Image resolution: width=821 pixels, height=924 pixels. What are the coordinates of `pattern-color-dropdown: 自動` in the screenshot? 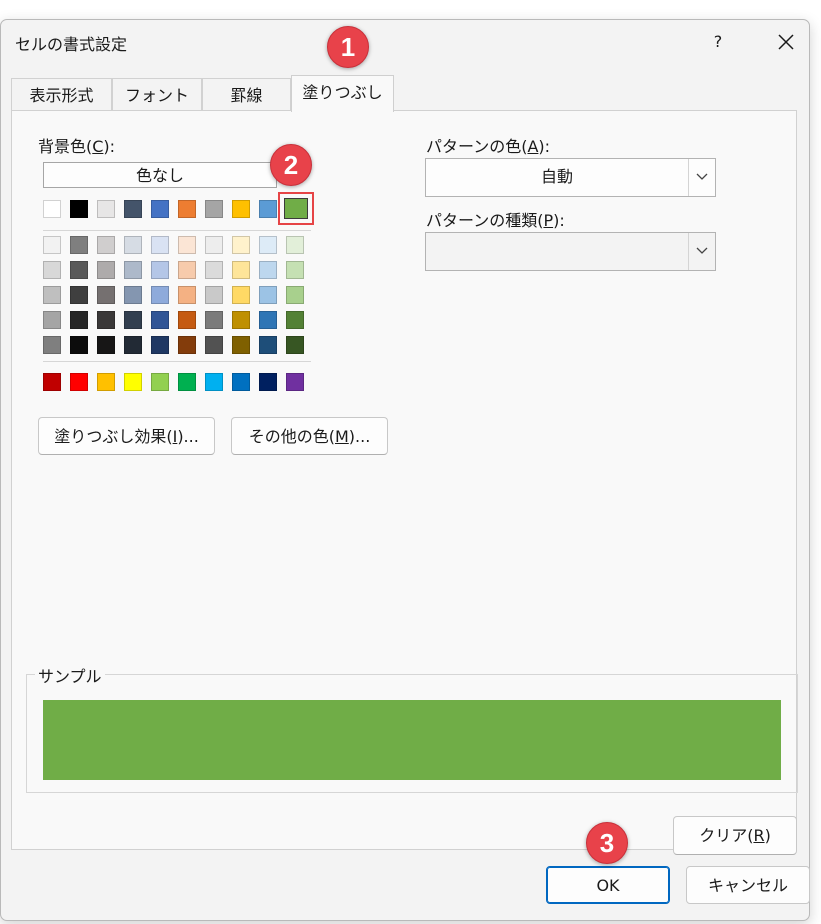 It's located at (570, 177).